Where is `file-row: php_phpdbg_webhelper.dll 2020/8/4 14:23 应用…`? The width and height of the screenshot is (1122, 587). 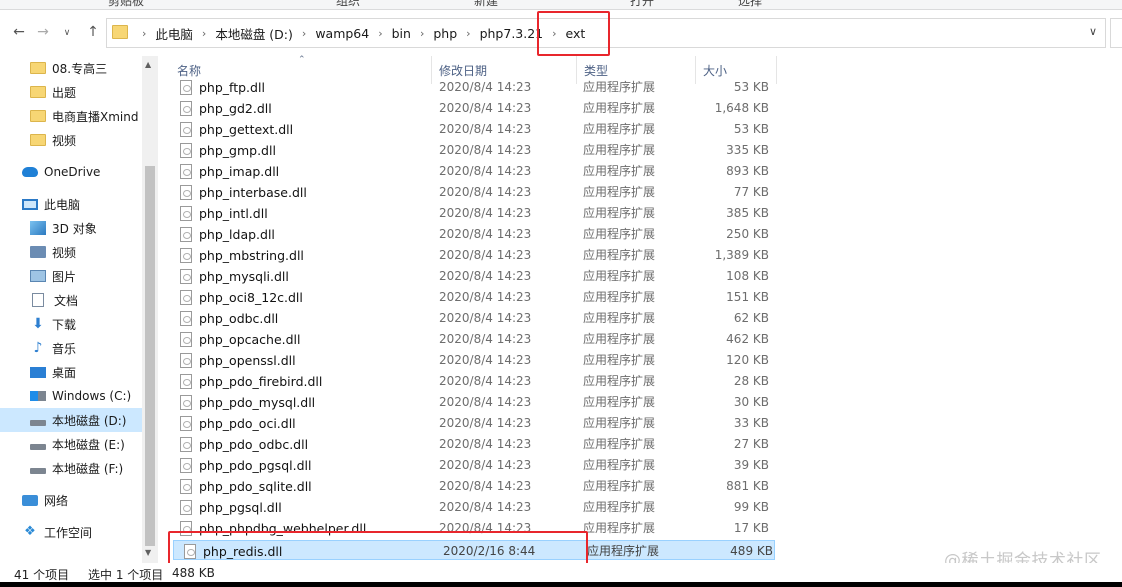
file-row: php_phpdbg_webhelper.dll 2020/8/4 14:23 应用… is located at coordinates (471, 528).